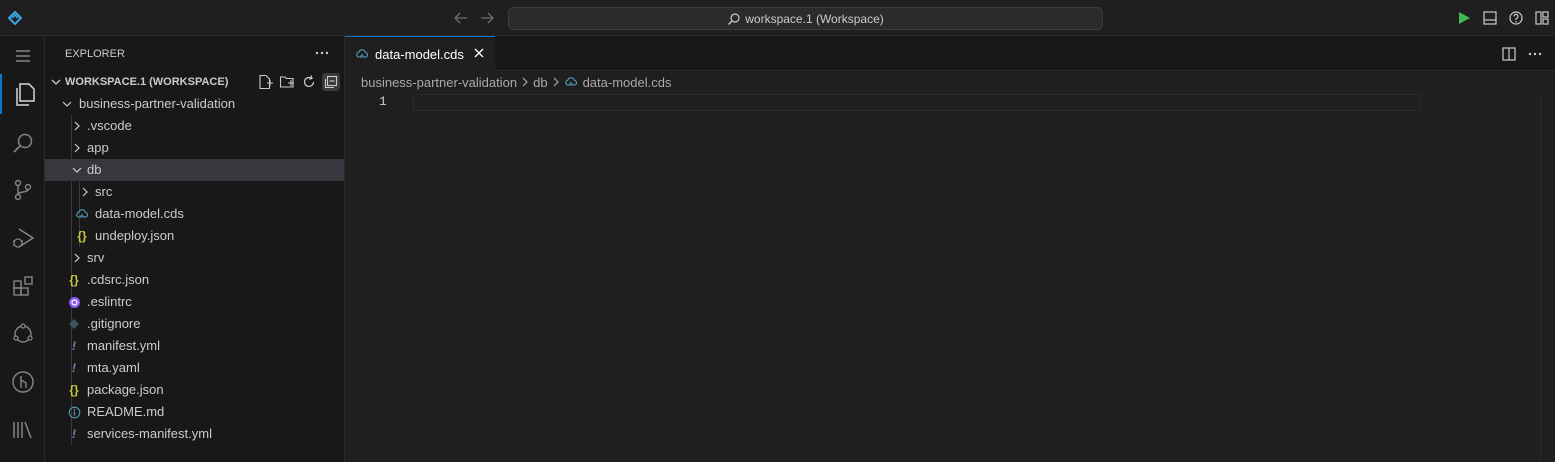  Describe the element at coordinates (1509, 55) in the screenshot. I see `split-editor-icon` at that location.